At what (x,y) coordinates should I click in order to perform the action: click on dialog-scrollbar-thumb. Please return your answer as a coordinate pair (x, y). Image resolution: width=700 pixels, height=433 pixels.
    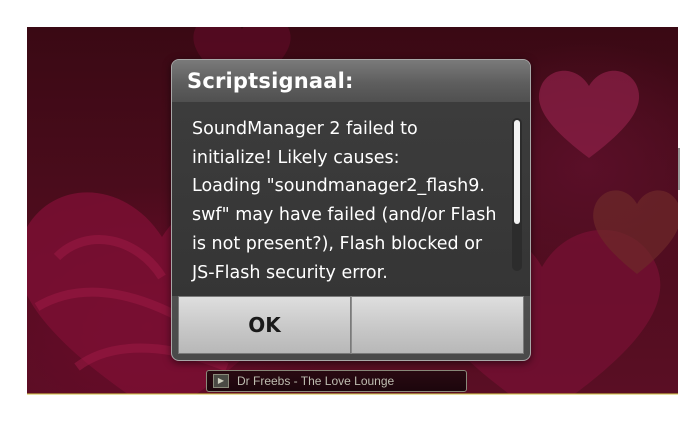
    Looking at the image, I should click on (517, 172).